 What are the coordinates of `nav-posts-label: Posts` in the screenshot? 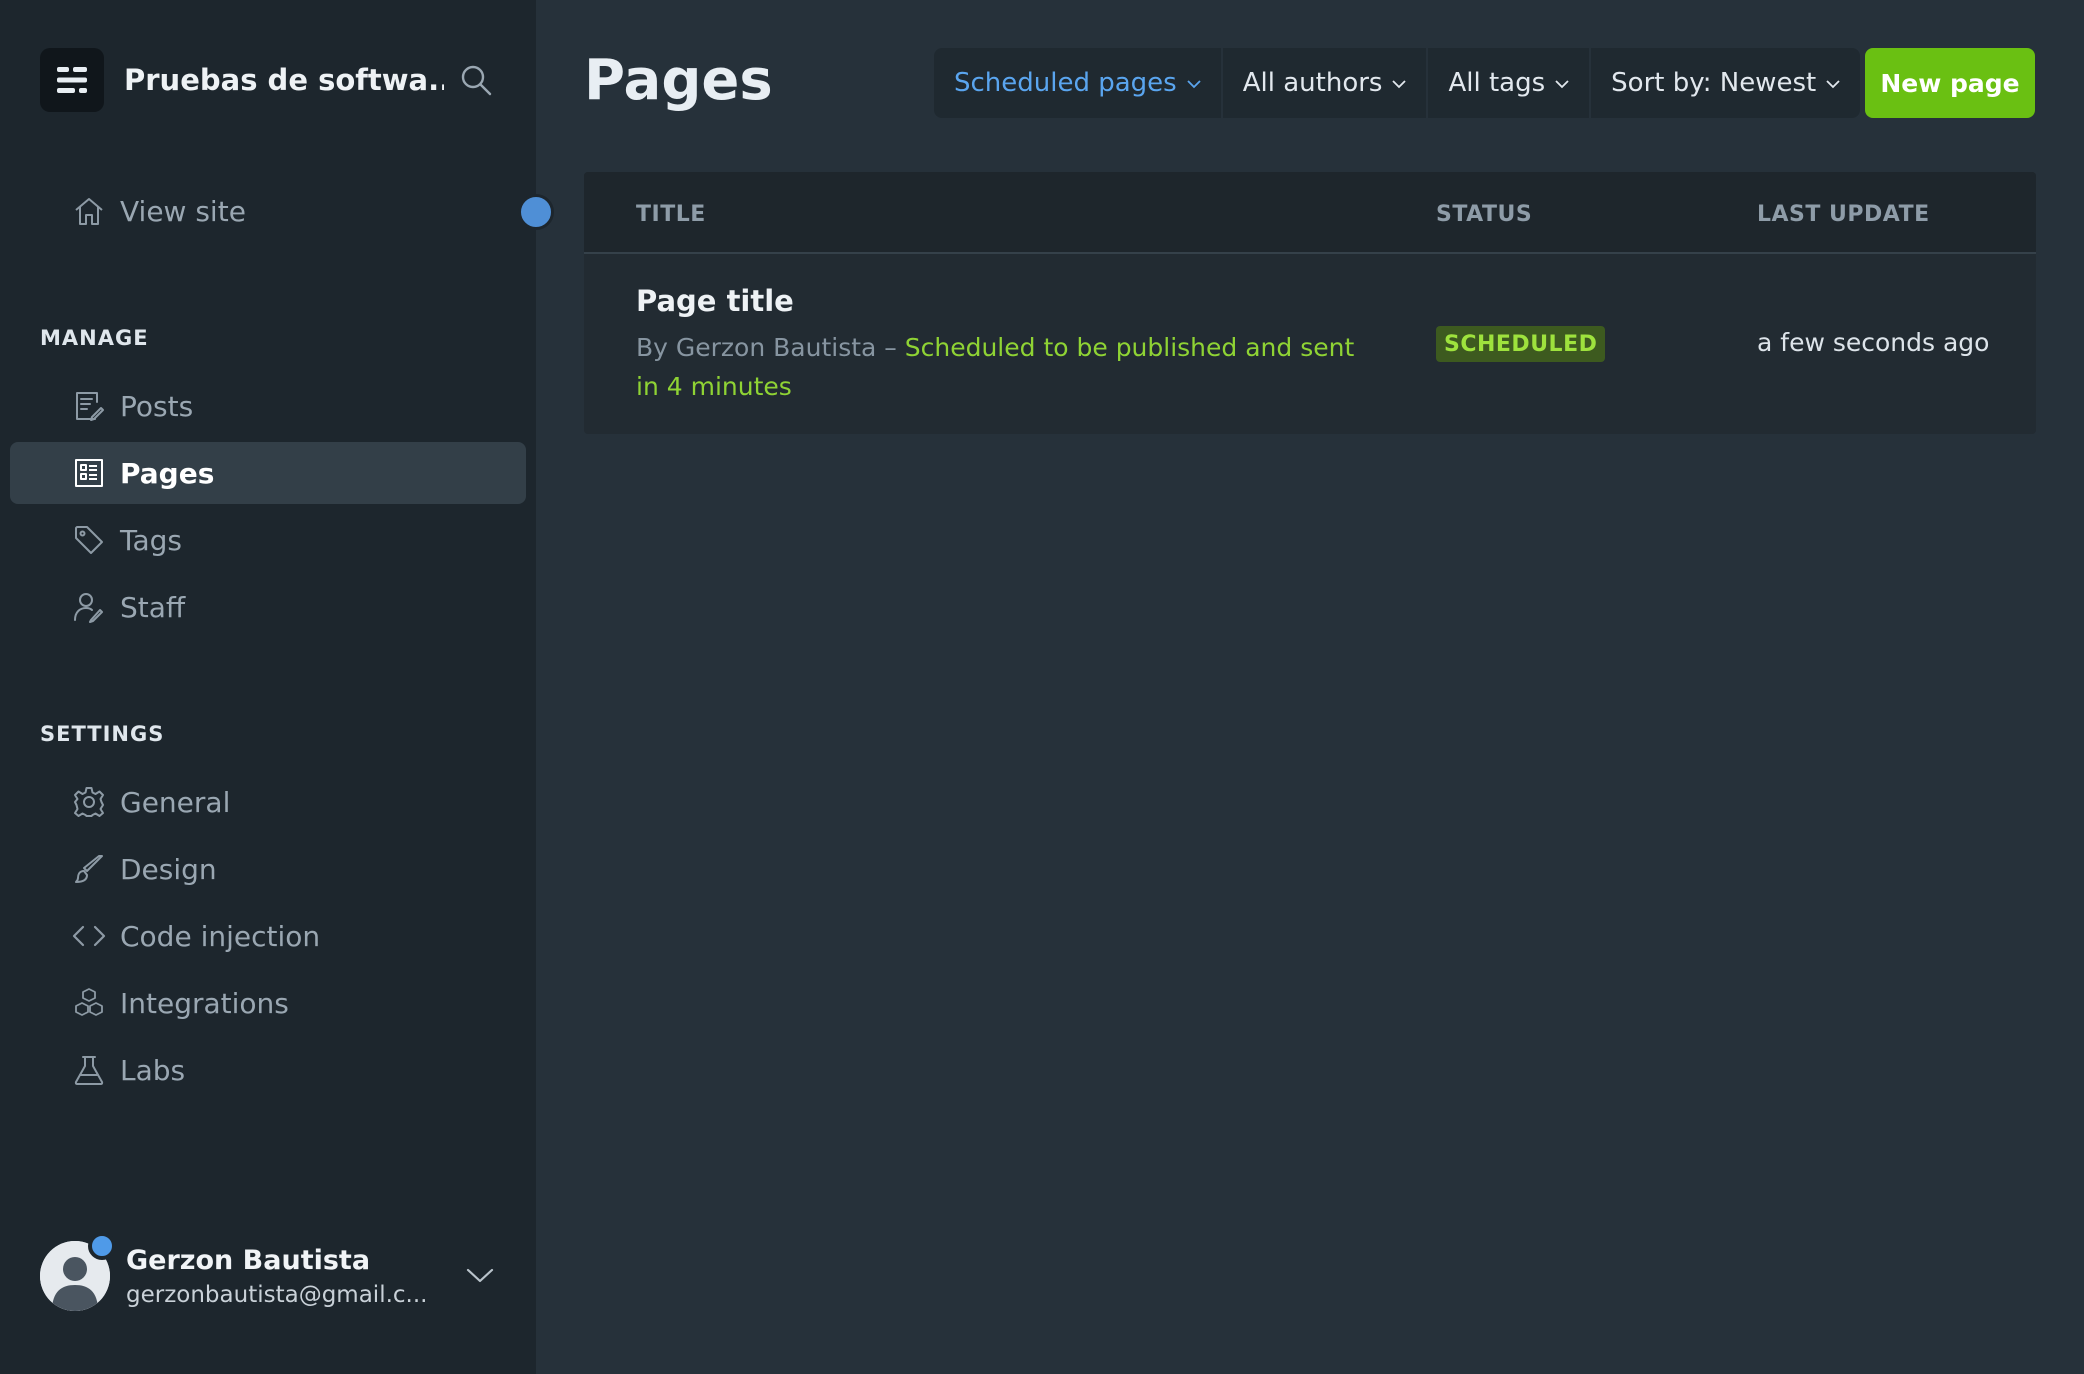 It's located at (157, 406).